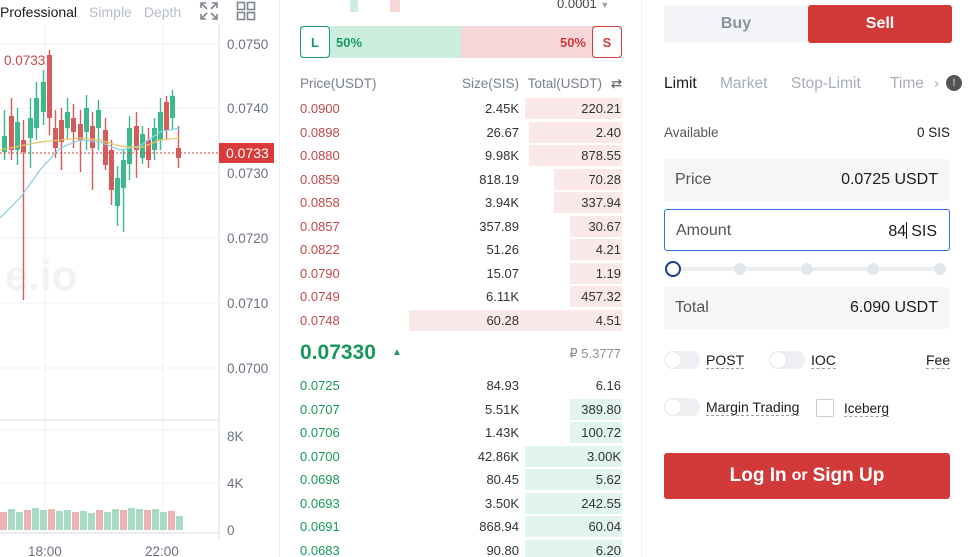  What do you see at coordinates (682, 407) in the screenshot?
I see `margin-trading-toggle` at bounding box center [682, 407].